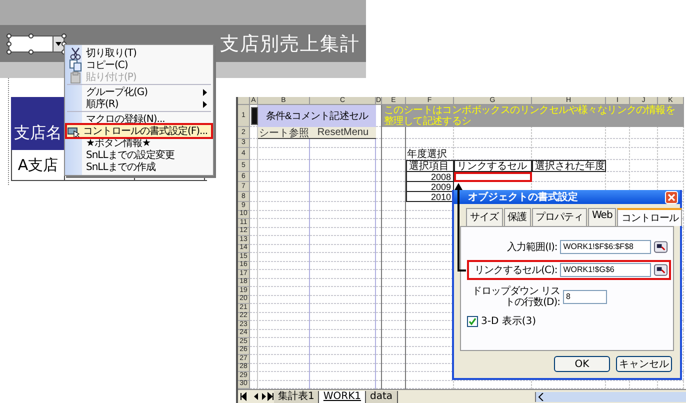  I want to click on sheet-tab: WORK1, so click(342, 396).